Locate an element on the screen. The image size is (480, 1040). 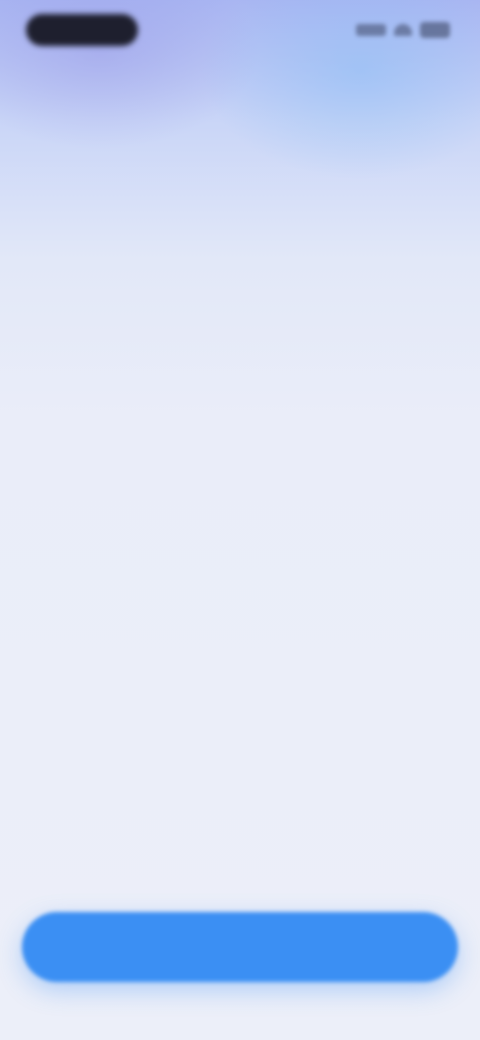
status-icons is located at coordinates (403, 30).